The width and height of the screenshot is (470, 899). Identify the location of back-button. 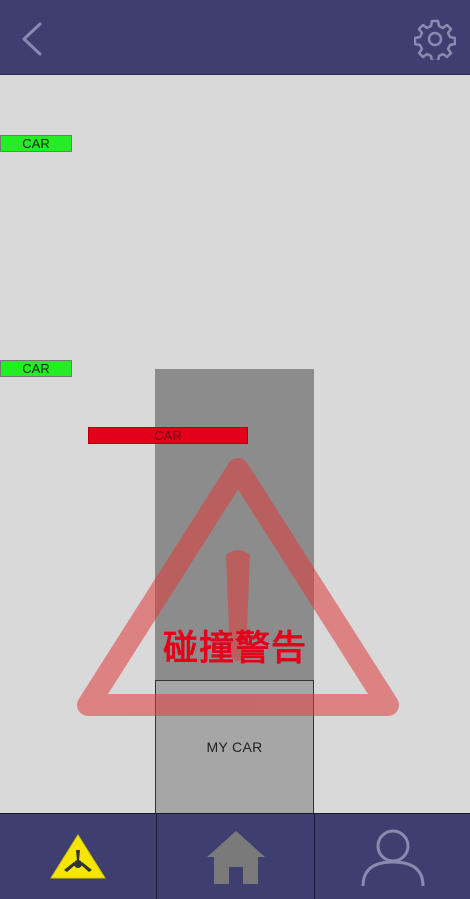
(34, 39).